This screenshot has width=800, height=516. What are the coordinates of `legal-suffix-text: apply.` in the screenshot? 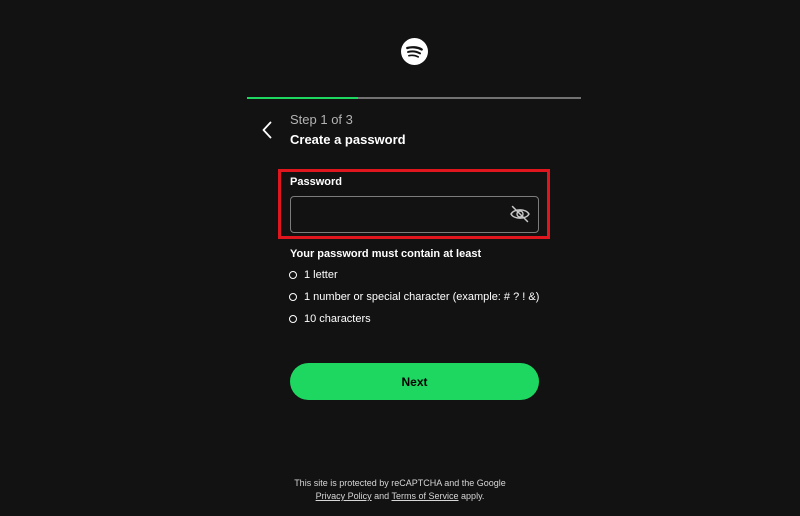 It's located at (473, 496).